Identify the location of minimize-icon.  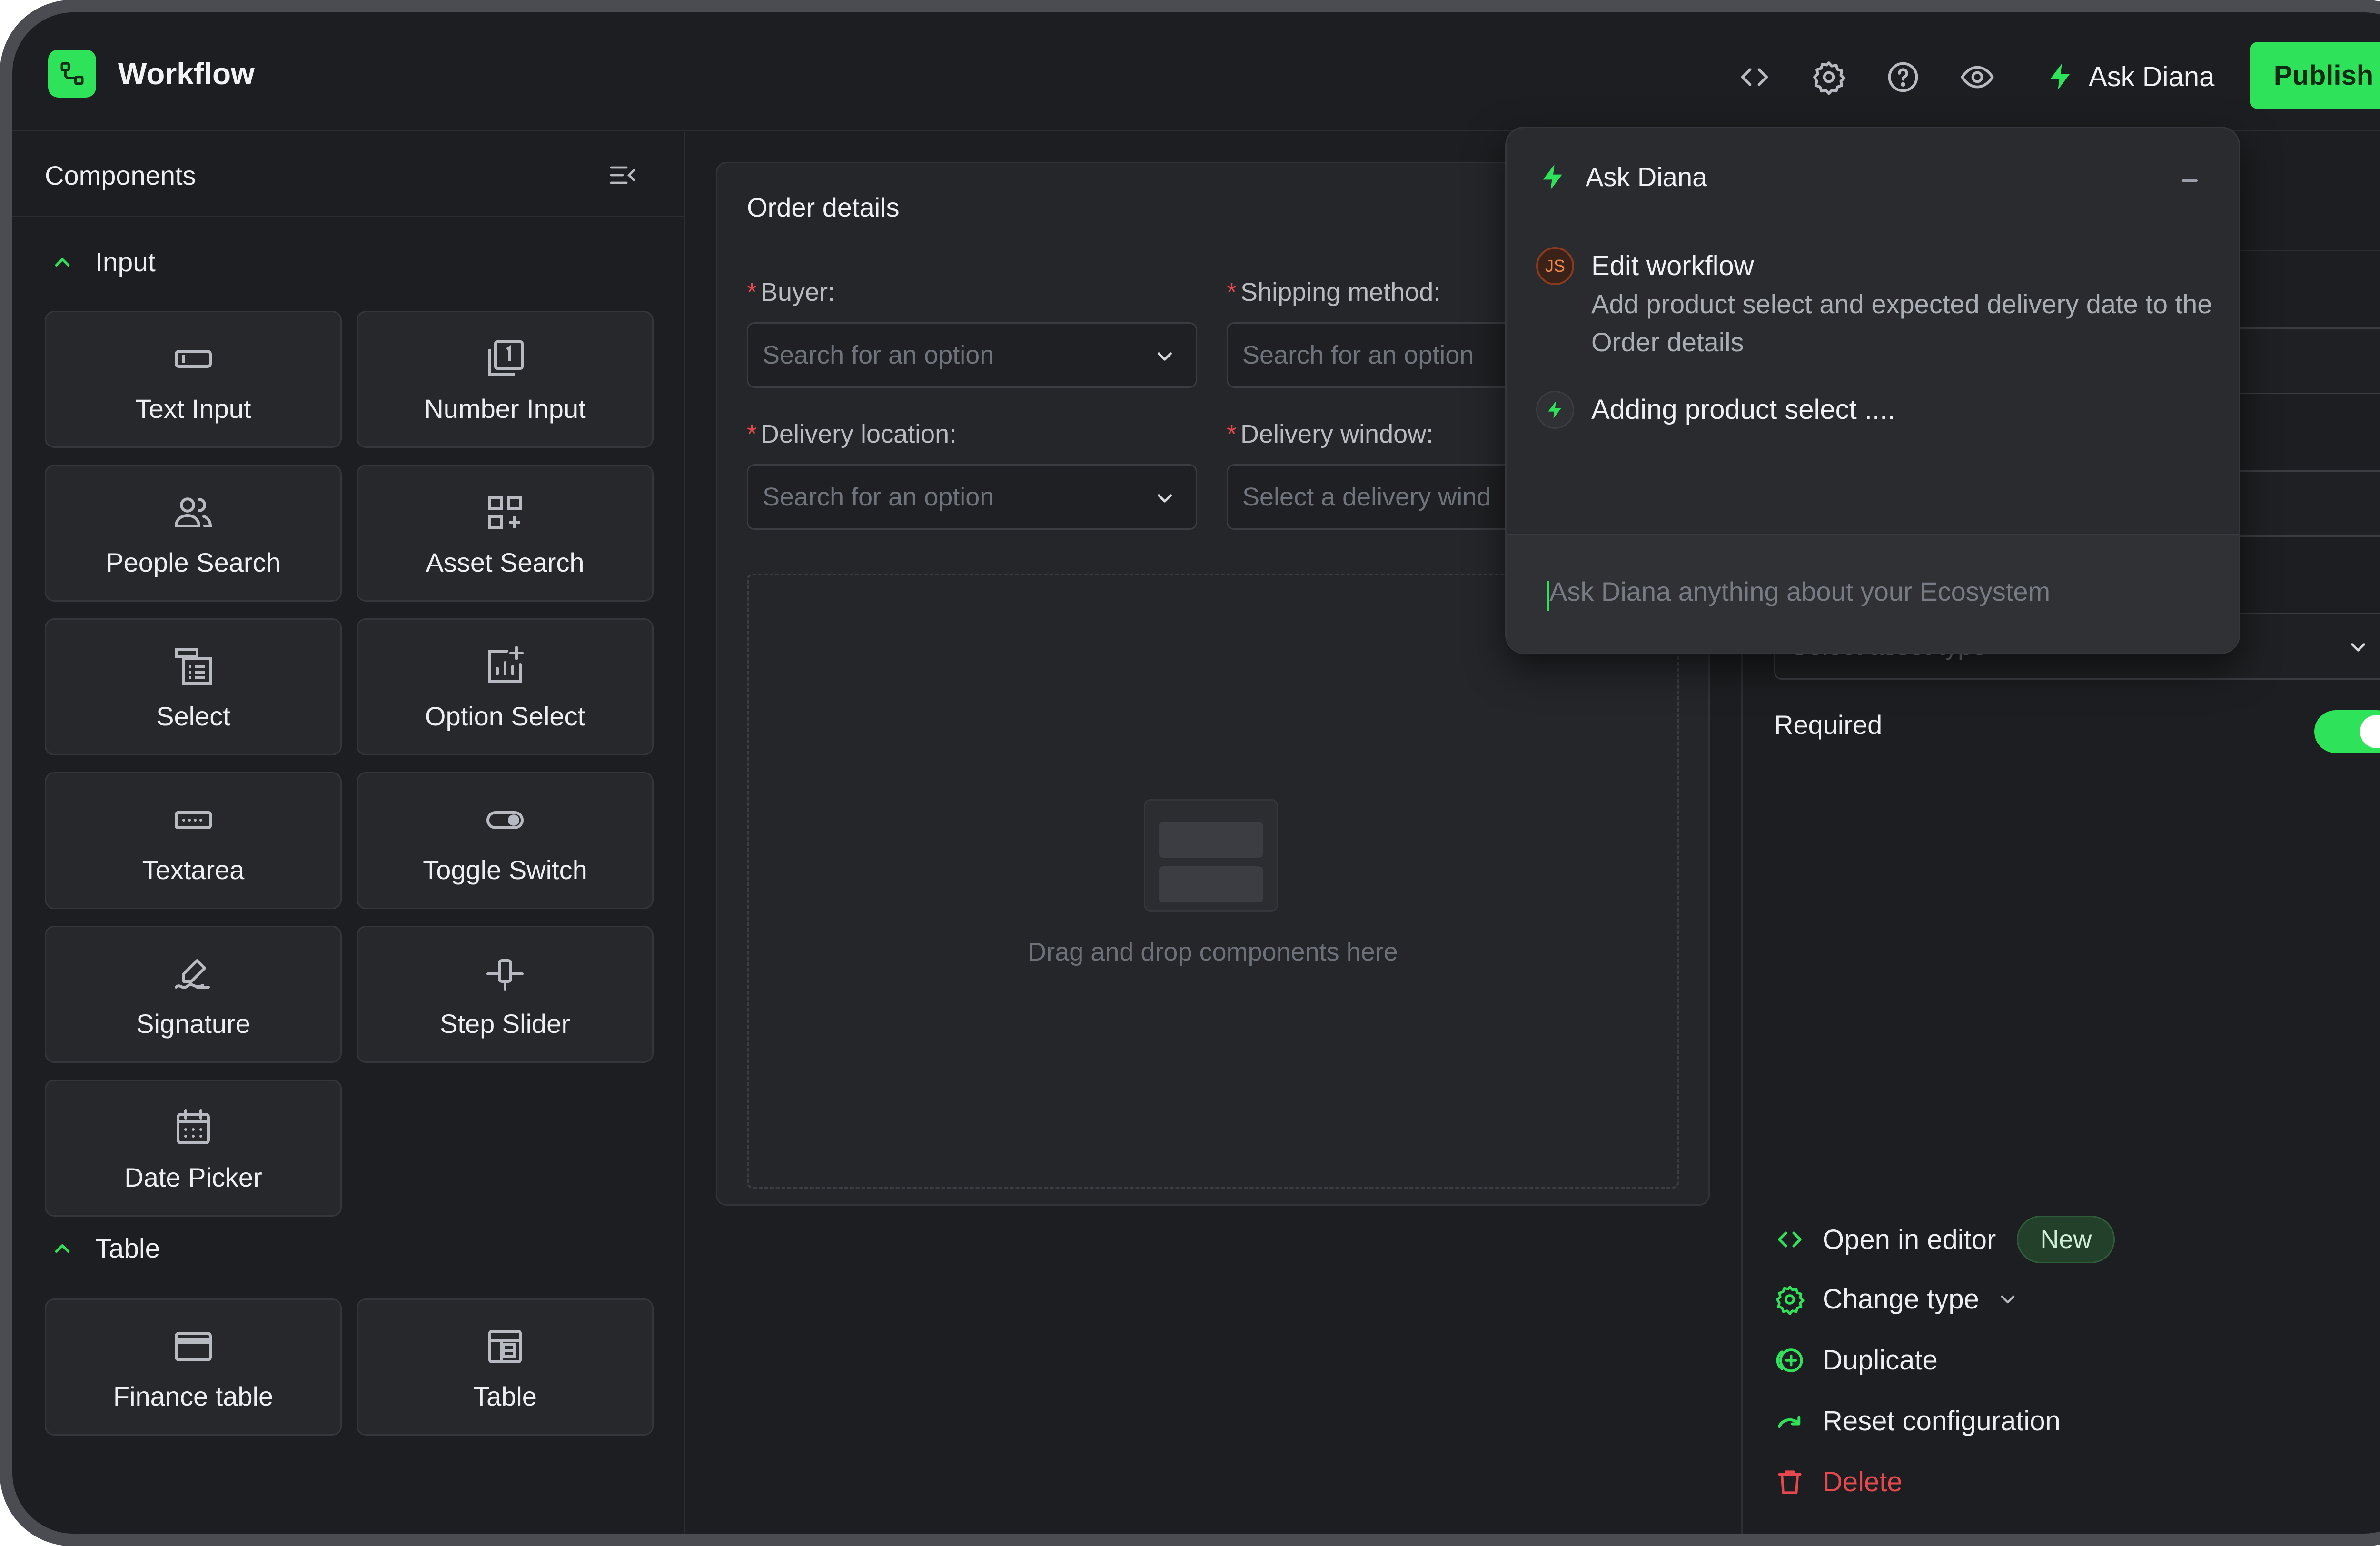
(2190, 180).